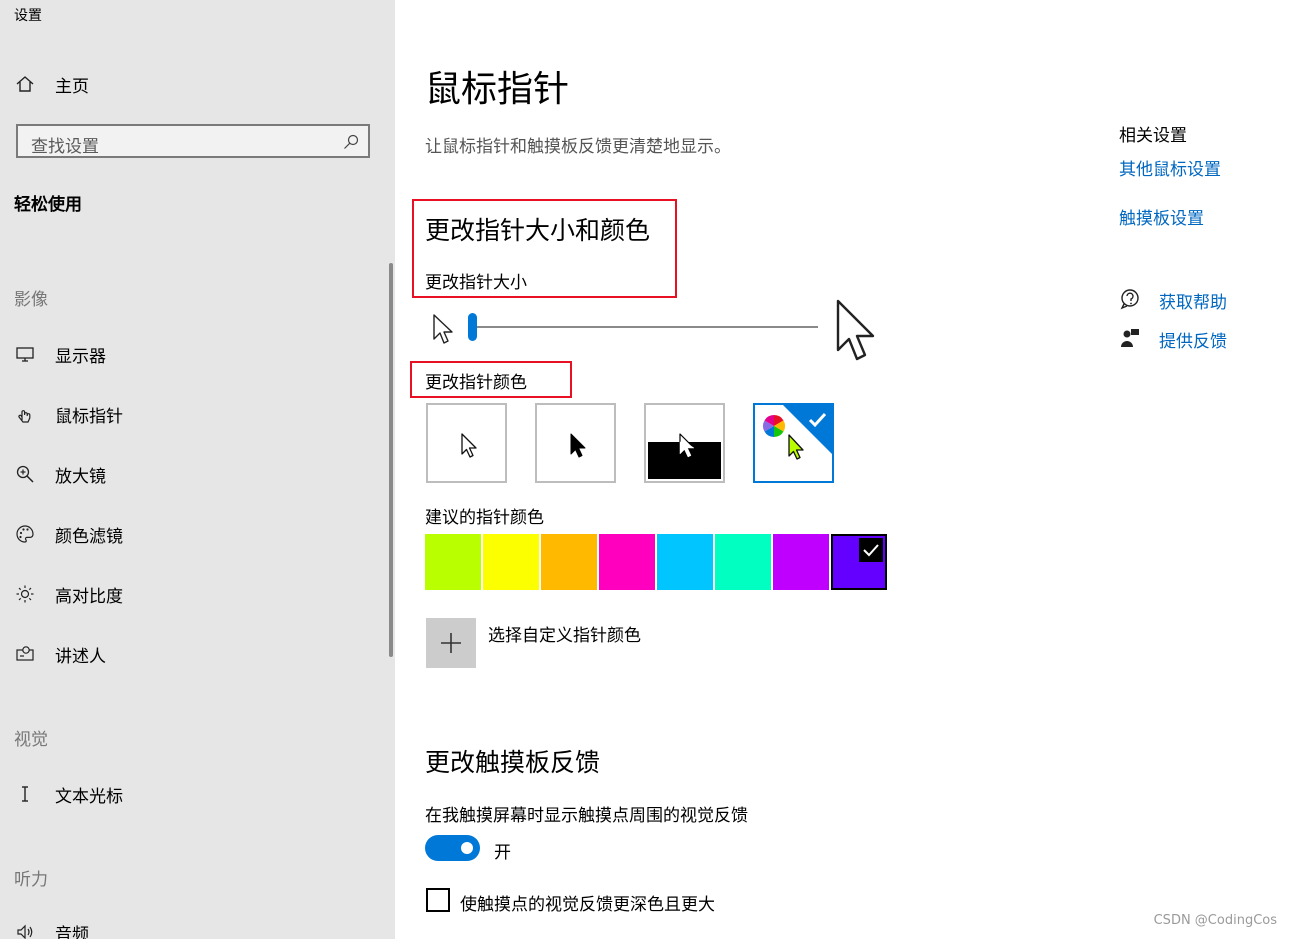 Image resolution: width=1293 pixels, height=939 pixels. What do you see at coordinates (467, 848) in the screenshot?
I see `toggle-knob` at bounding box center [467, 848].